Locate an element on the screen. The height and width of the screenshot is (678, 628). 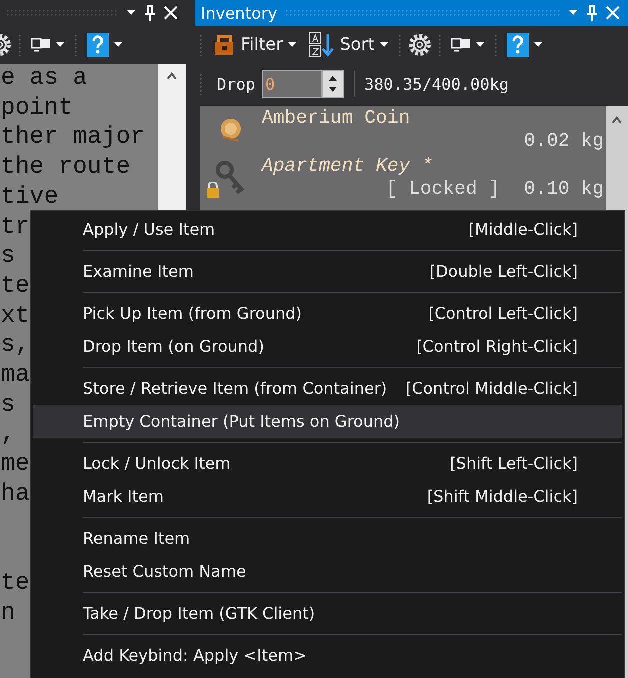
text-line: ther major is located at coordinates (73, 138).